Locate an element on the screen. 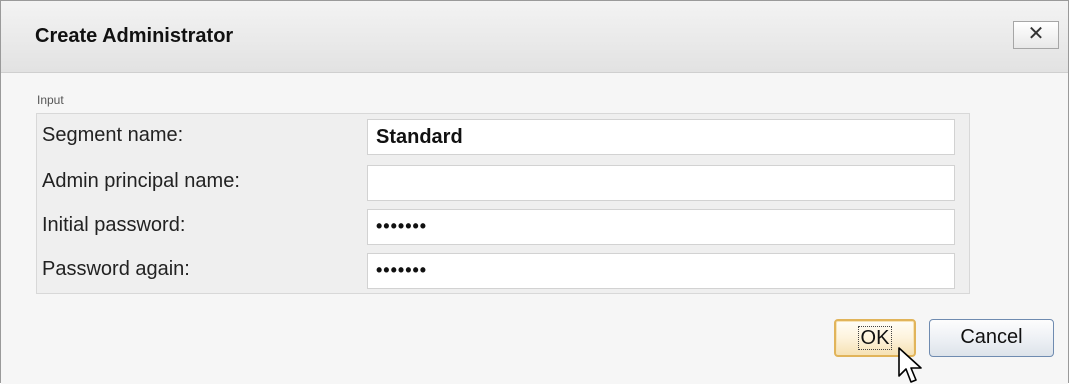  cancel-button: Cancel is located at coordinates (991, 338).